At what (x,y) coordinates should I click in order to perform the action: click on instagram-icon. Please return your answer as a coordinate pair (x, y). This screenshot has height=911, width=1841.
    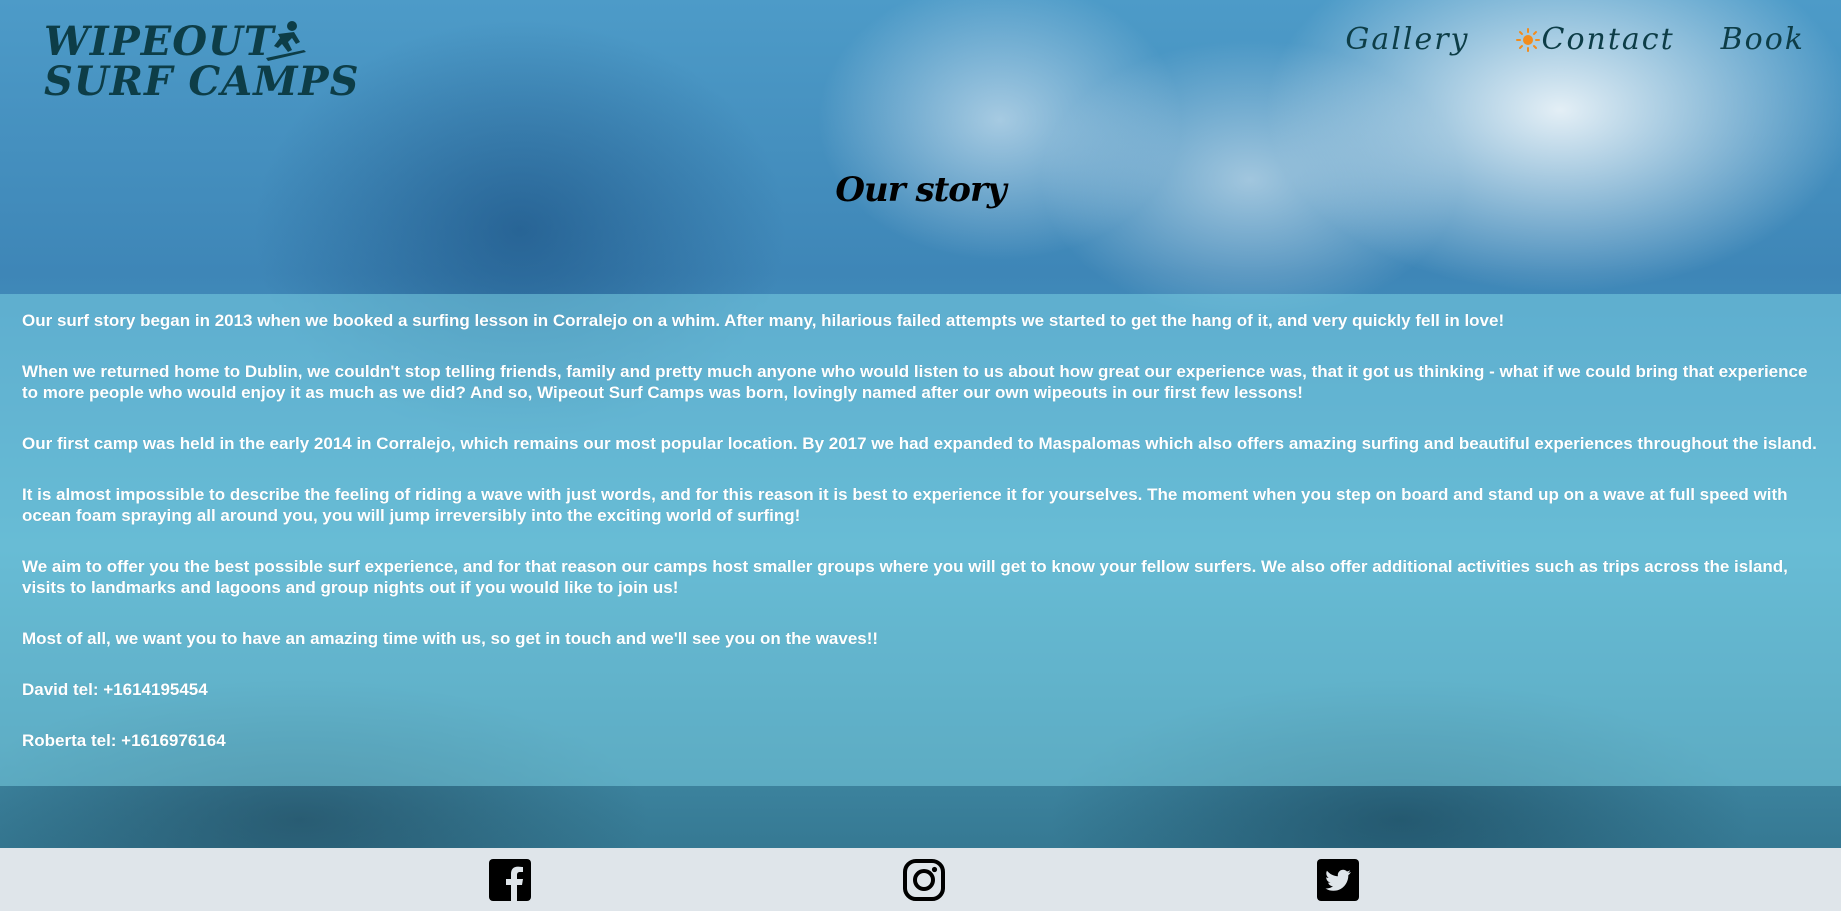
    Looking at the image, I should click on (924, 880).